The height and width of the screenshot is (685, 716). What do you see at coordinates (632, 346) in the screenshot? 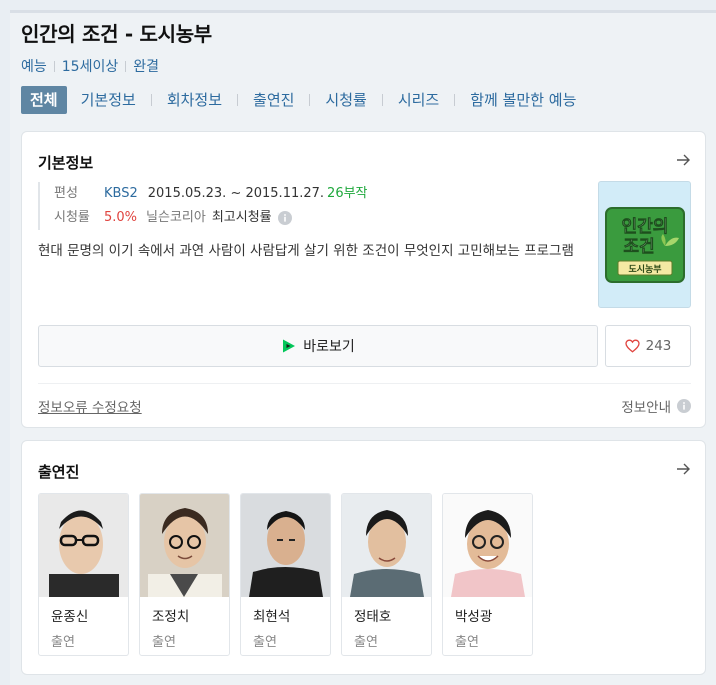
I see `heart-icon` at bounding box center [632, 346].